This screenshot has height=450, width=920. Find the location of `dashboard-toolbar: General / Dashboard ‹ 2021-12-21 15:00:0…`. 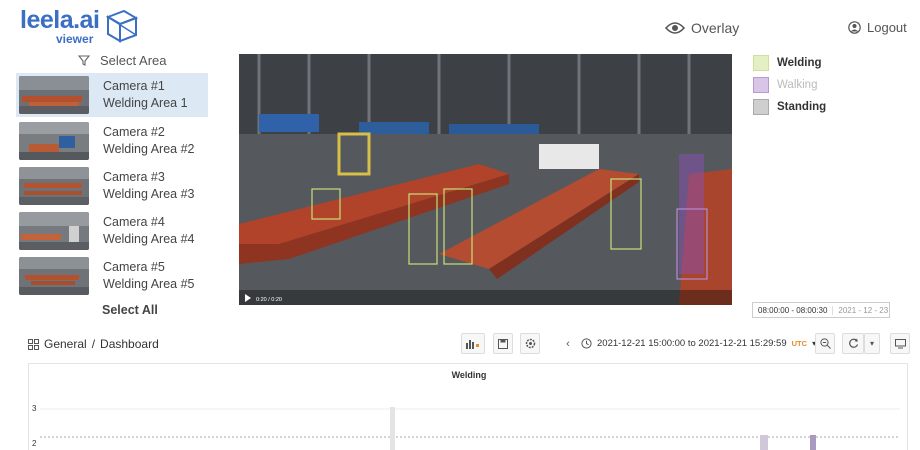

dashboard-toolbar: General / Dashboard ‹ 2021-12-21 15:00:0… is located at coordinates (460, 344).